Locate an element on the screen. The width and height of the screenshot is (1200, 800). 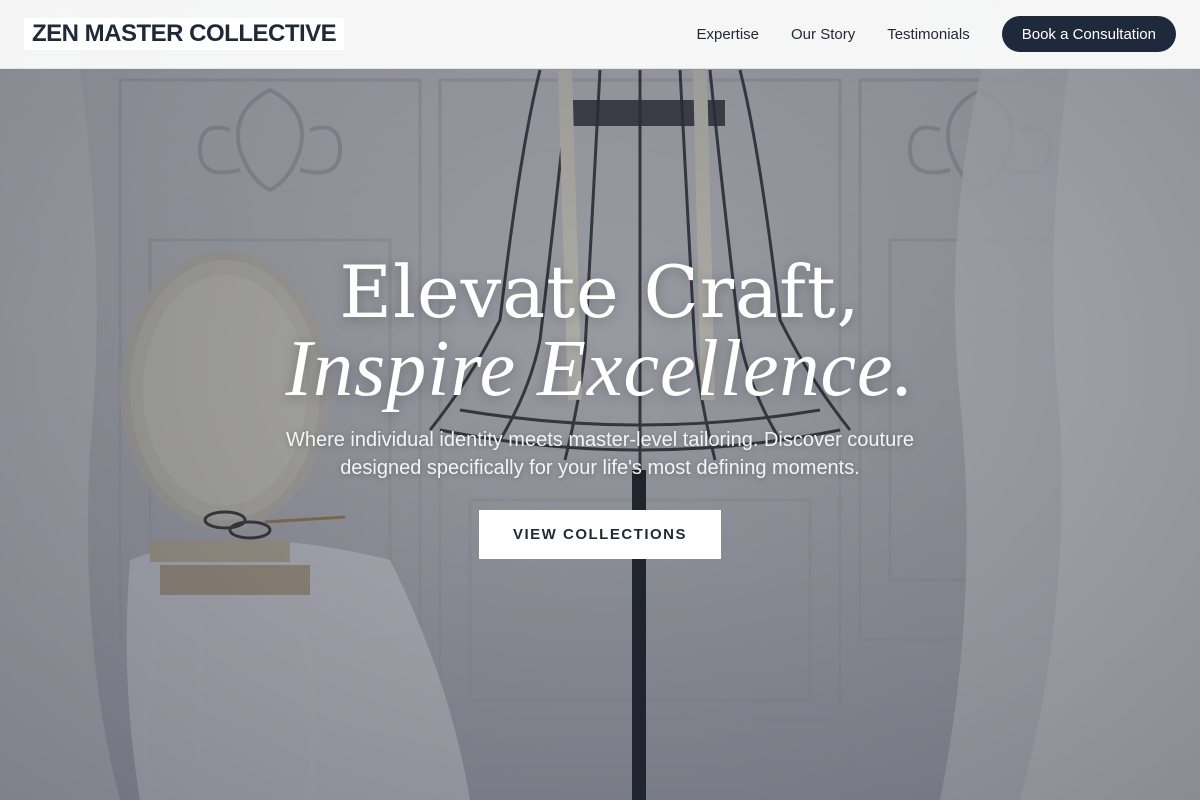
hero-headline-line1: Elevate Craft, is located at coordinates (600, 292).